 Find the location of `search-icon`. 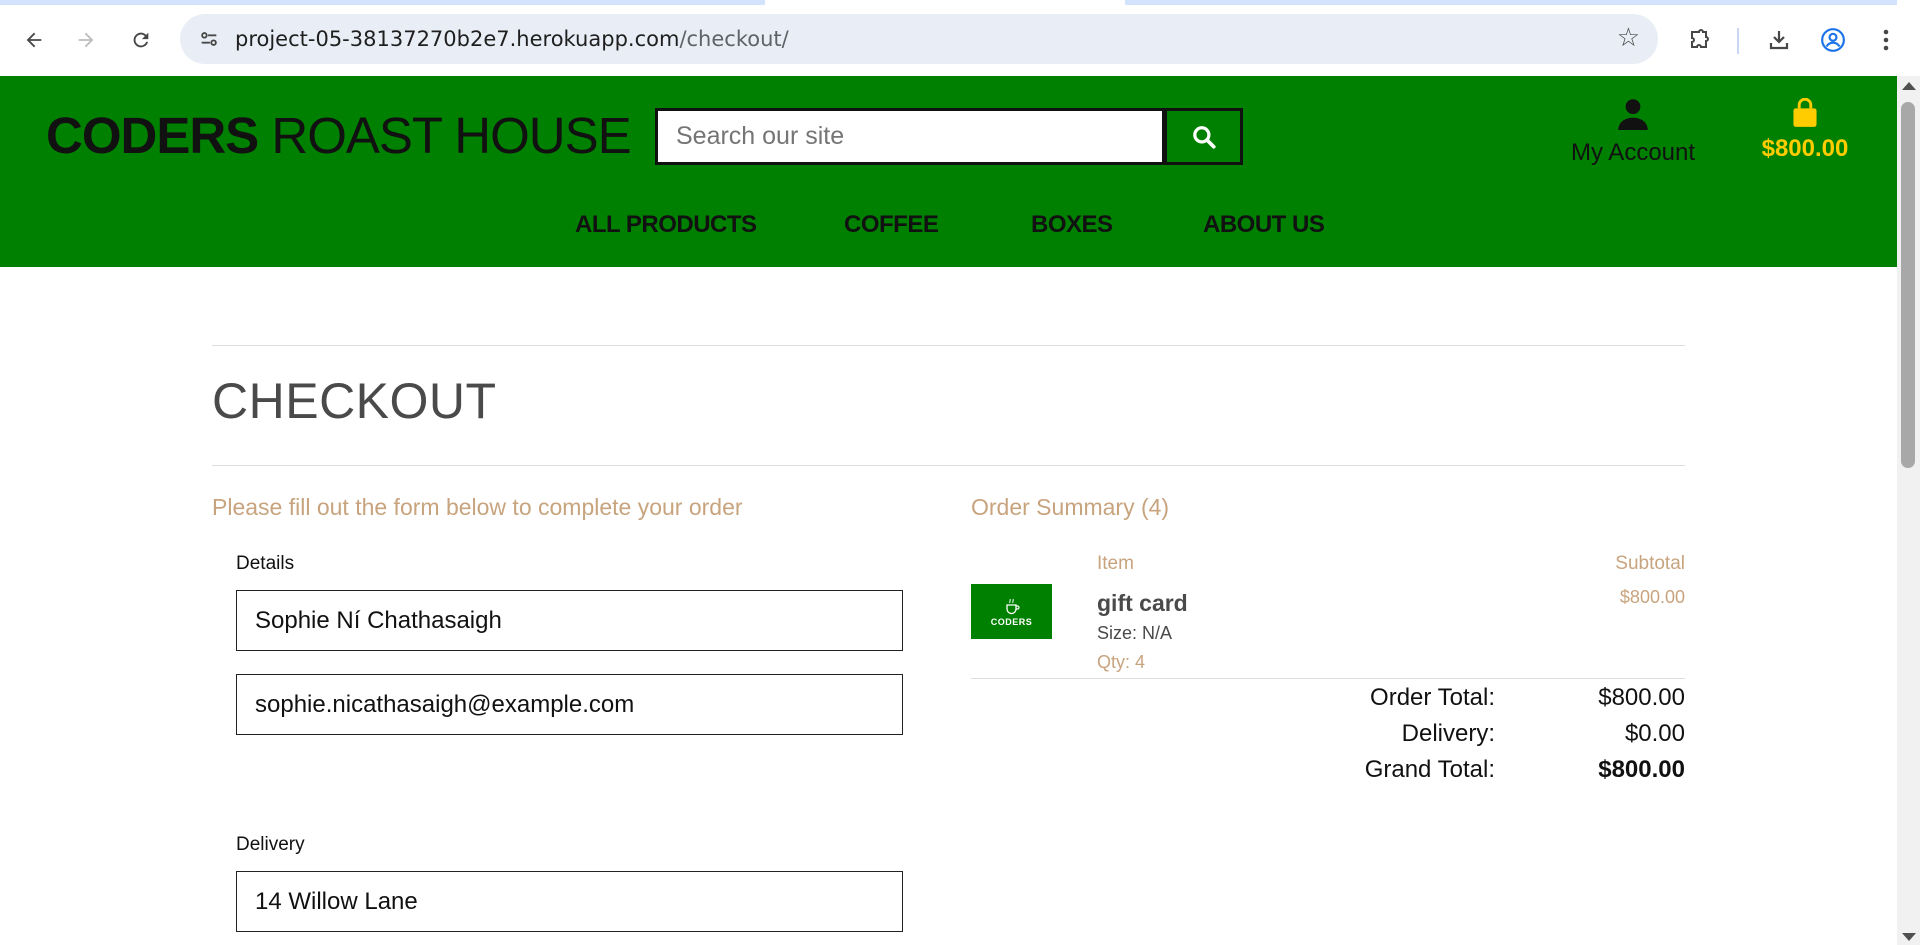

search-icon is located at coordinates (1204, 137).